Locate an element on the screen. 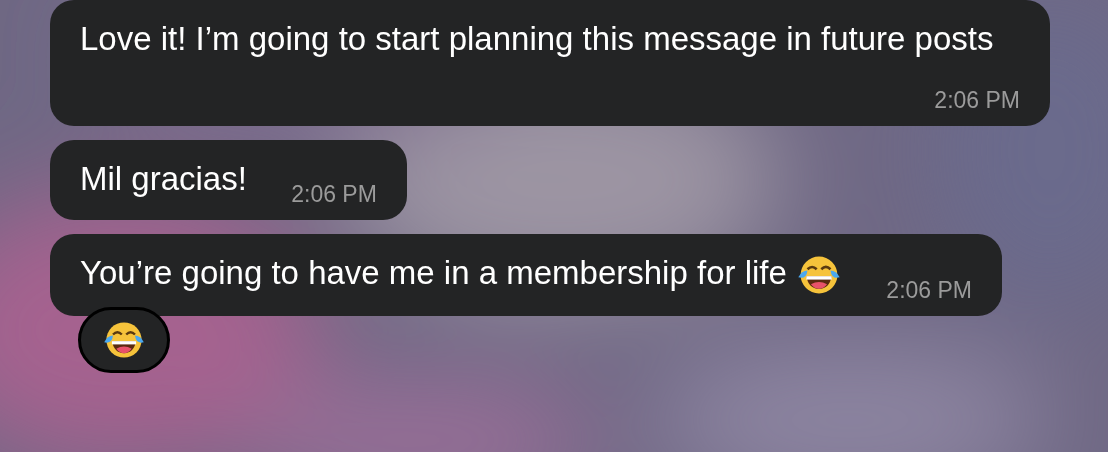  message-text: Mil gracias! is located at coordinates (163, 178).